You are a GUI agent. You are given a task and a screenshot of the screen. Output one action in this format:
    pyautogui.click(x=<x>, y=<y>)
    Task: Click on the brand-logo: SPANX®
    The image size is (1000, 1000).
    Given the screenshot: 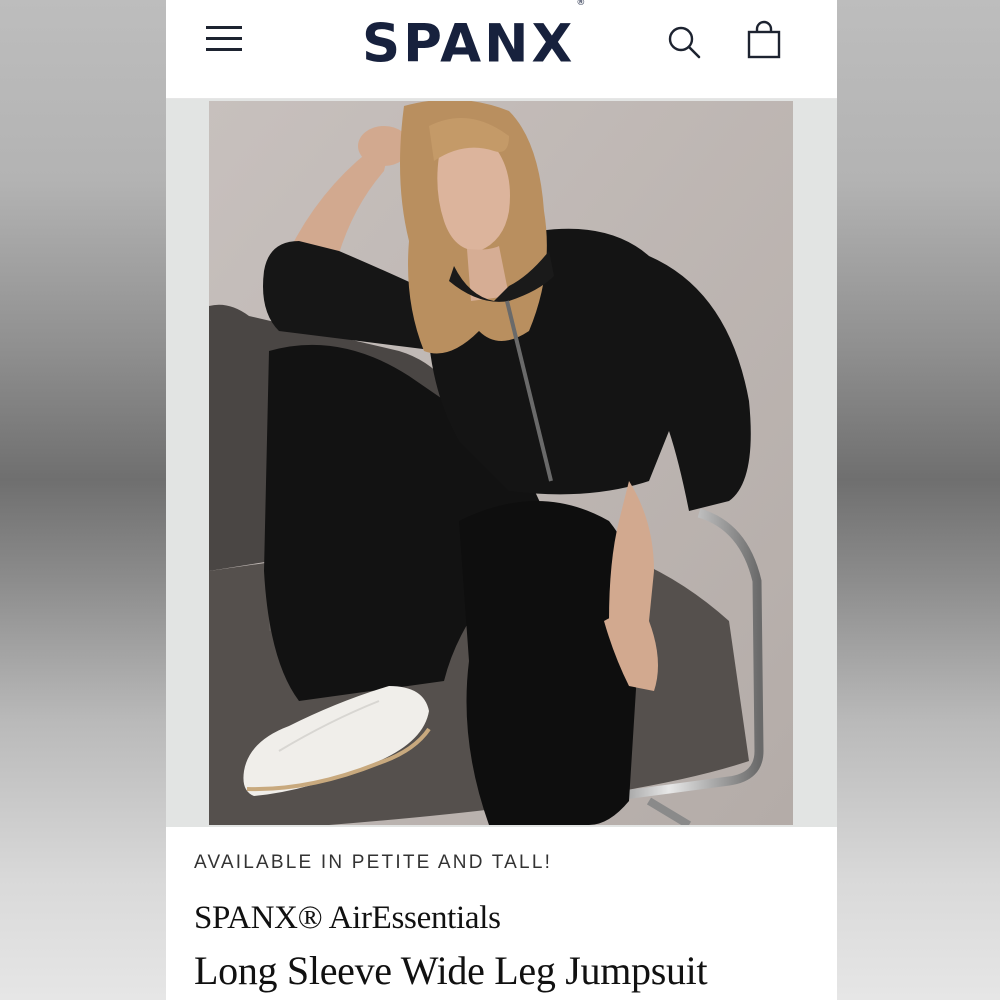 What is the action you would take?
    pyautogui.click(x=502, y=38)
    